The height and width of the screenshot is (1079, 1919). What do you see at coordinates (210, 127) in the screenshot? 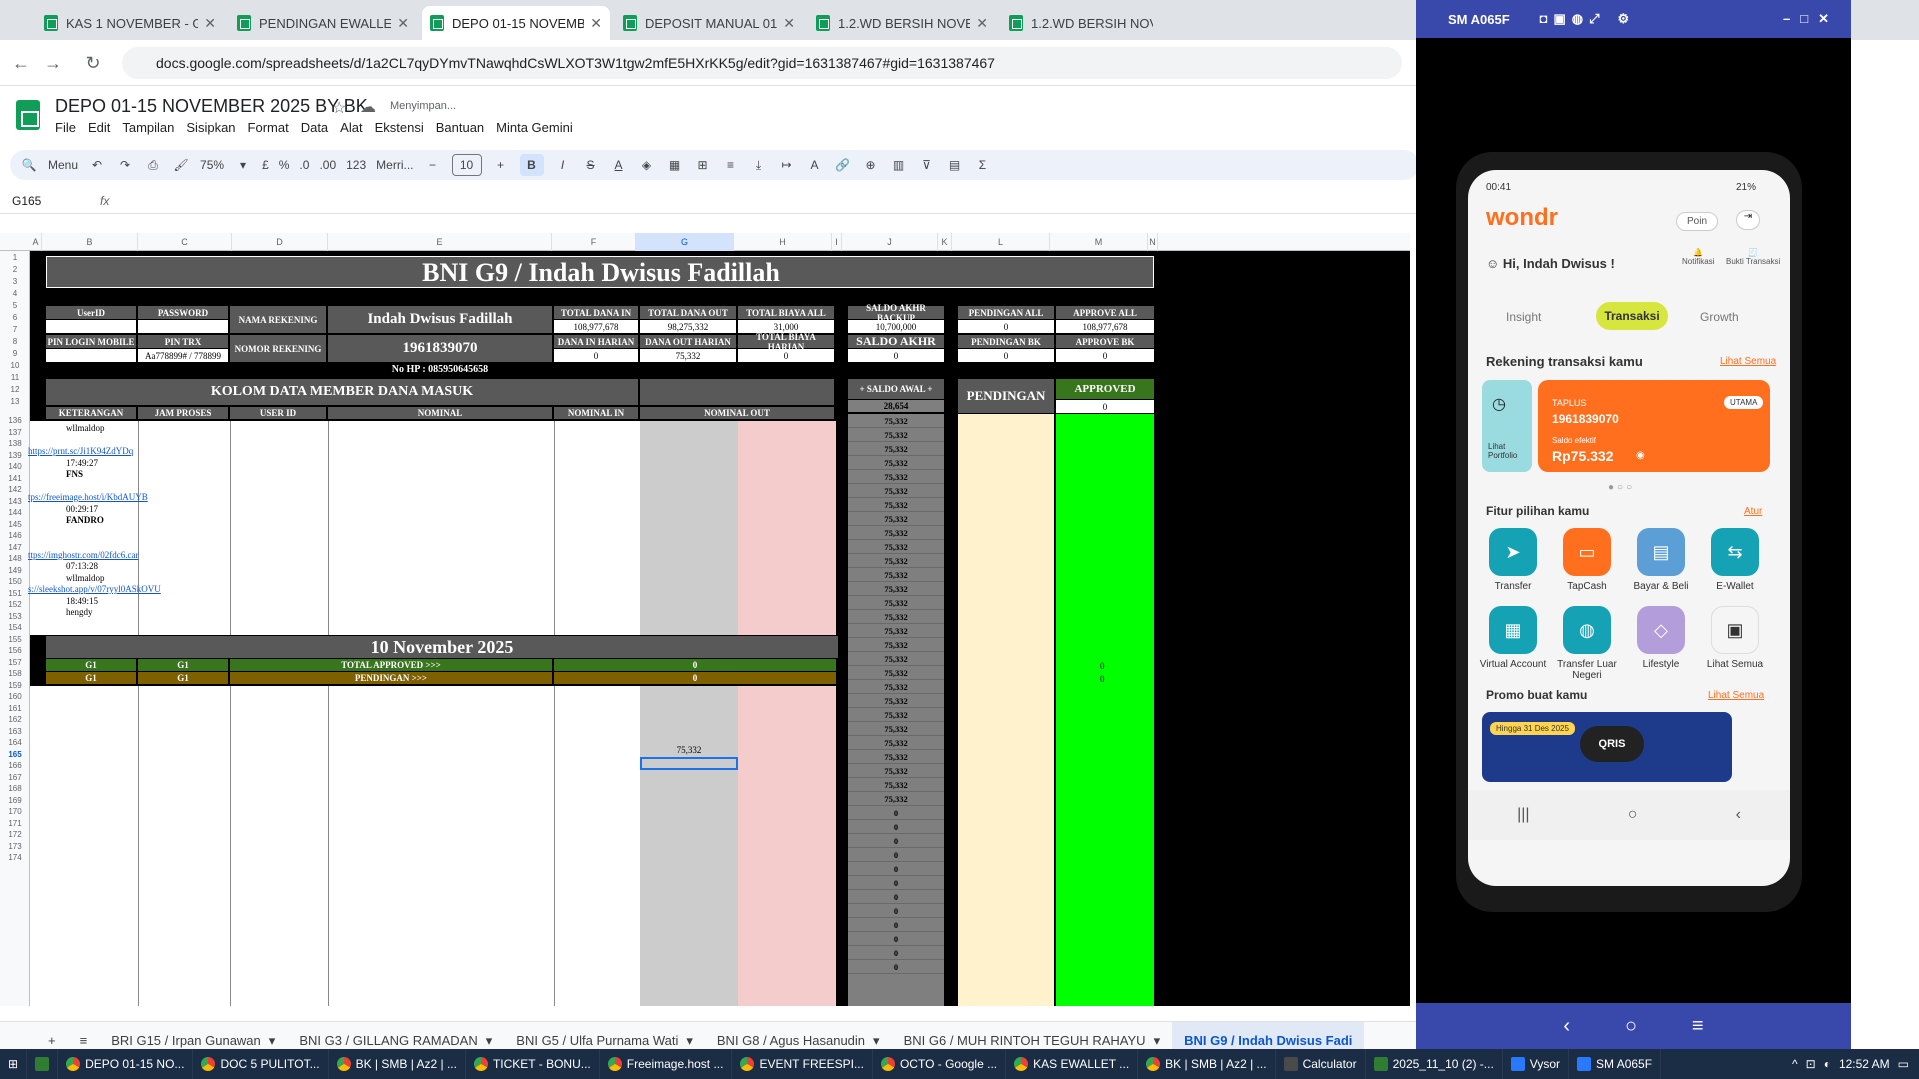
I see `menu-insert: Sisipkan` at bounding box center [210, 127].